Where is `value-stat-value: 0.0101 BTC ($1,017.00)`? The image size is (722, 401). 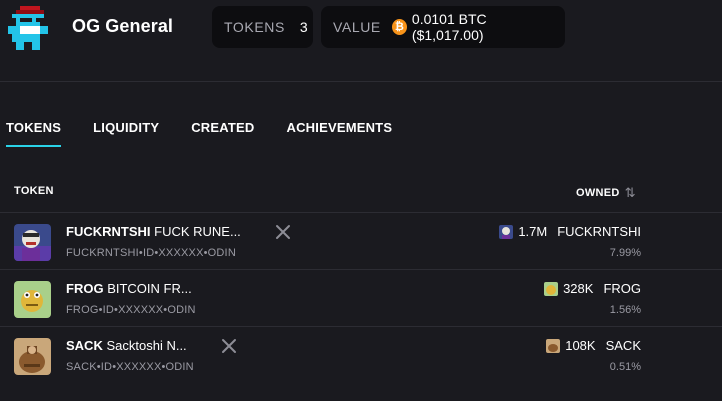
value-stat-value: 0.0101 BTC ($1,017.00) is located at coordinates (449, 27).